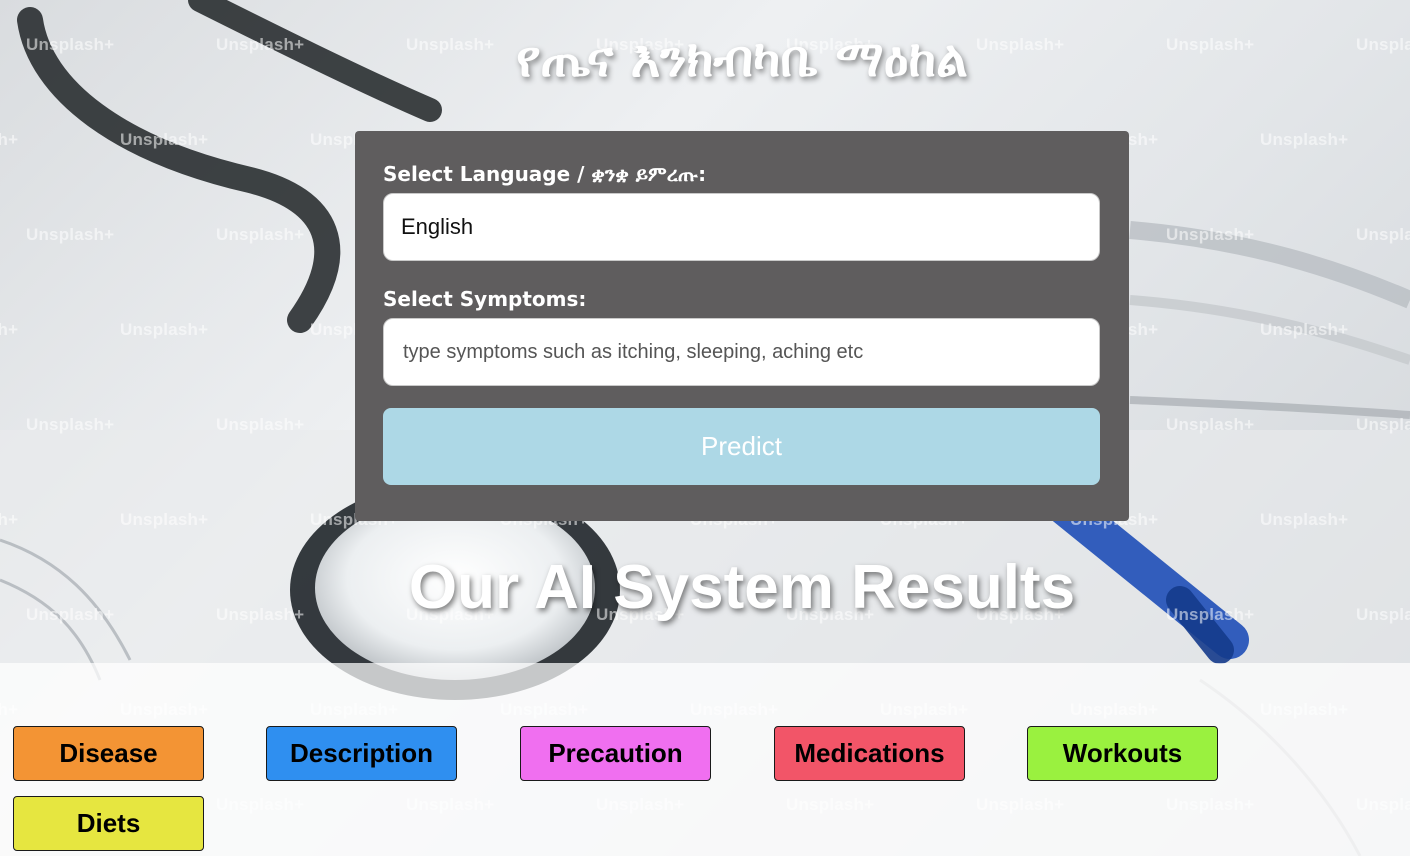  What do you see at coordinates (615, 753) in the screenshot?
I see `precaution-button: Precaution` at bounding box center [615, 753].